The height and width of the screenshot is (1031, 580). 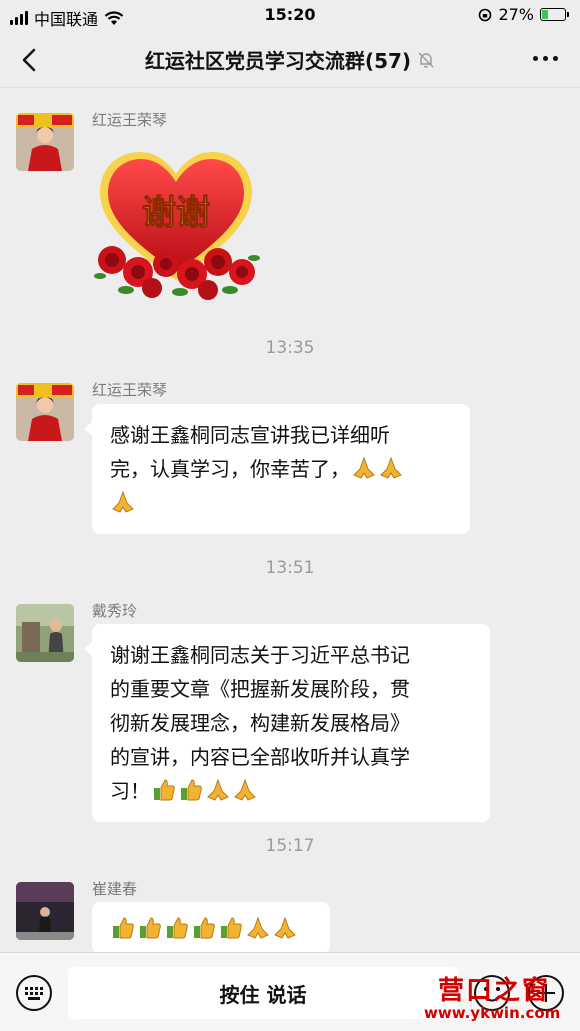 I want to click on message-bubble, so click(x=211, y=928).